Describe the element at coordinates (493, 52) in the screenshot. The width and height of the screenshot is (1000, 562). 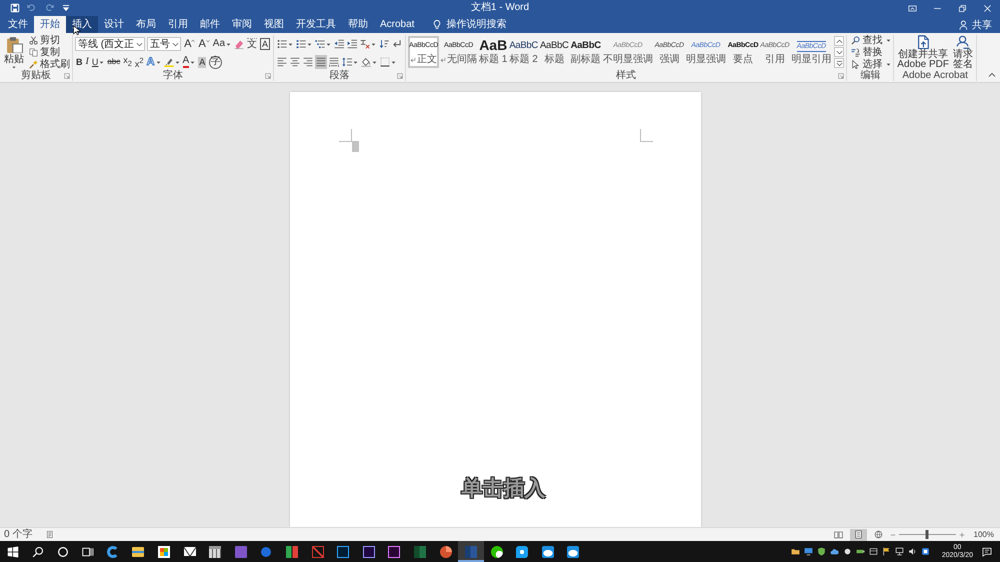
I see `style-tile: AaB 标题 1` at that location.